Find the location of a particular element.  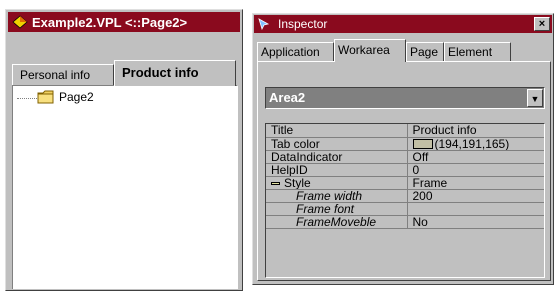

tree-item-page2: Page2 is located at coordinates (65, 97).